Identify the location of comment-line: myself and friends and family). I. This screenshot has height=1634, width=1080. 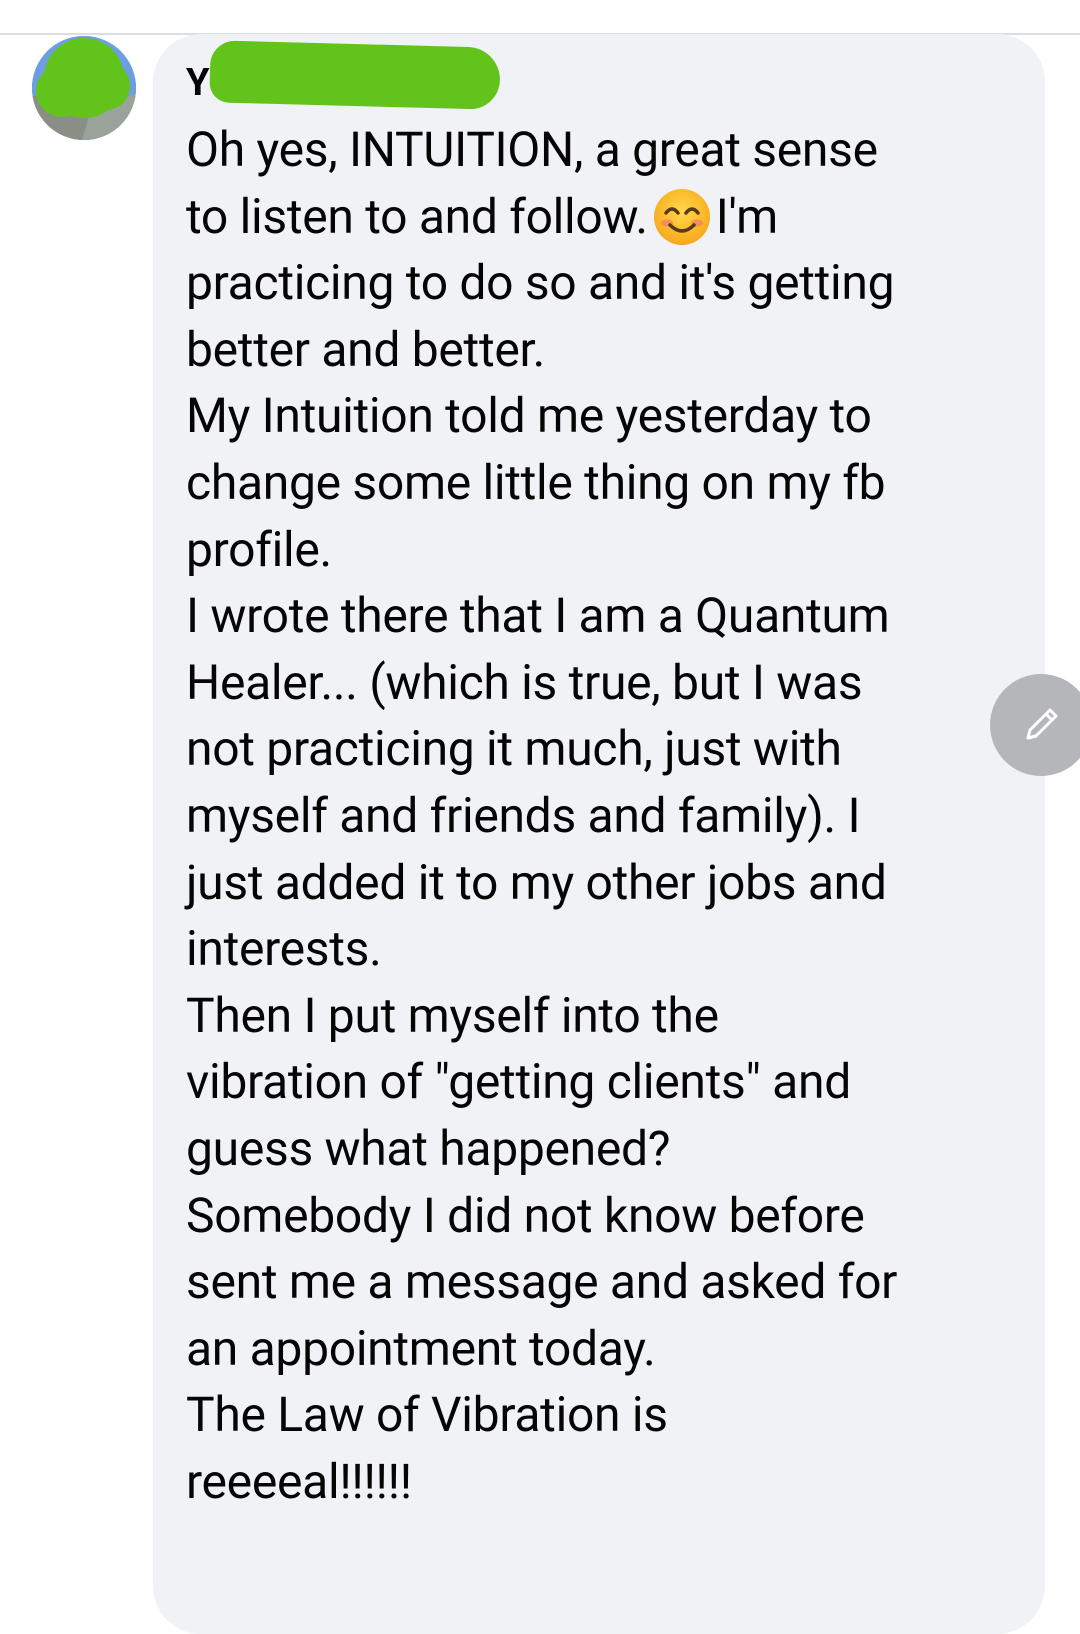
(523, 815).